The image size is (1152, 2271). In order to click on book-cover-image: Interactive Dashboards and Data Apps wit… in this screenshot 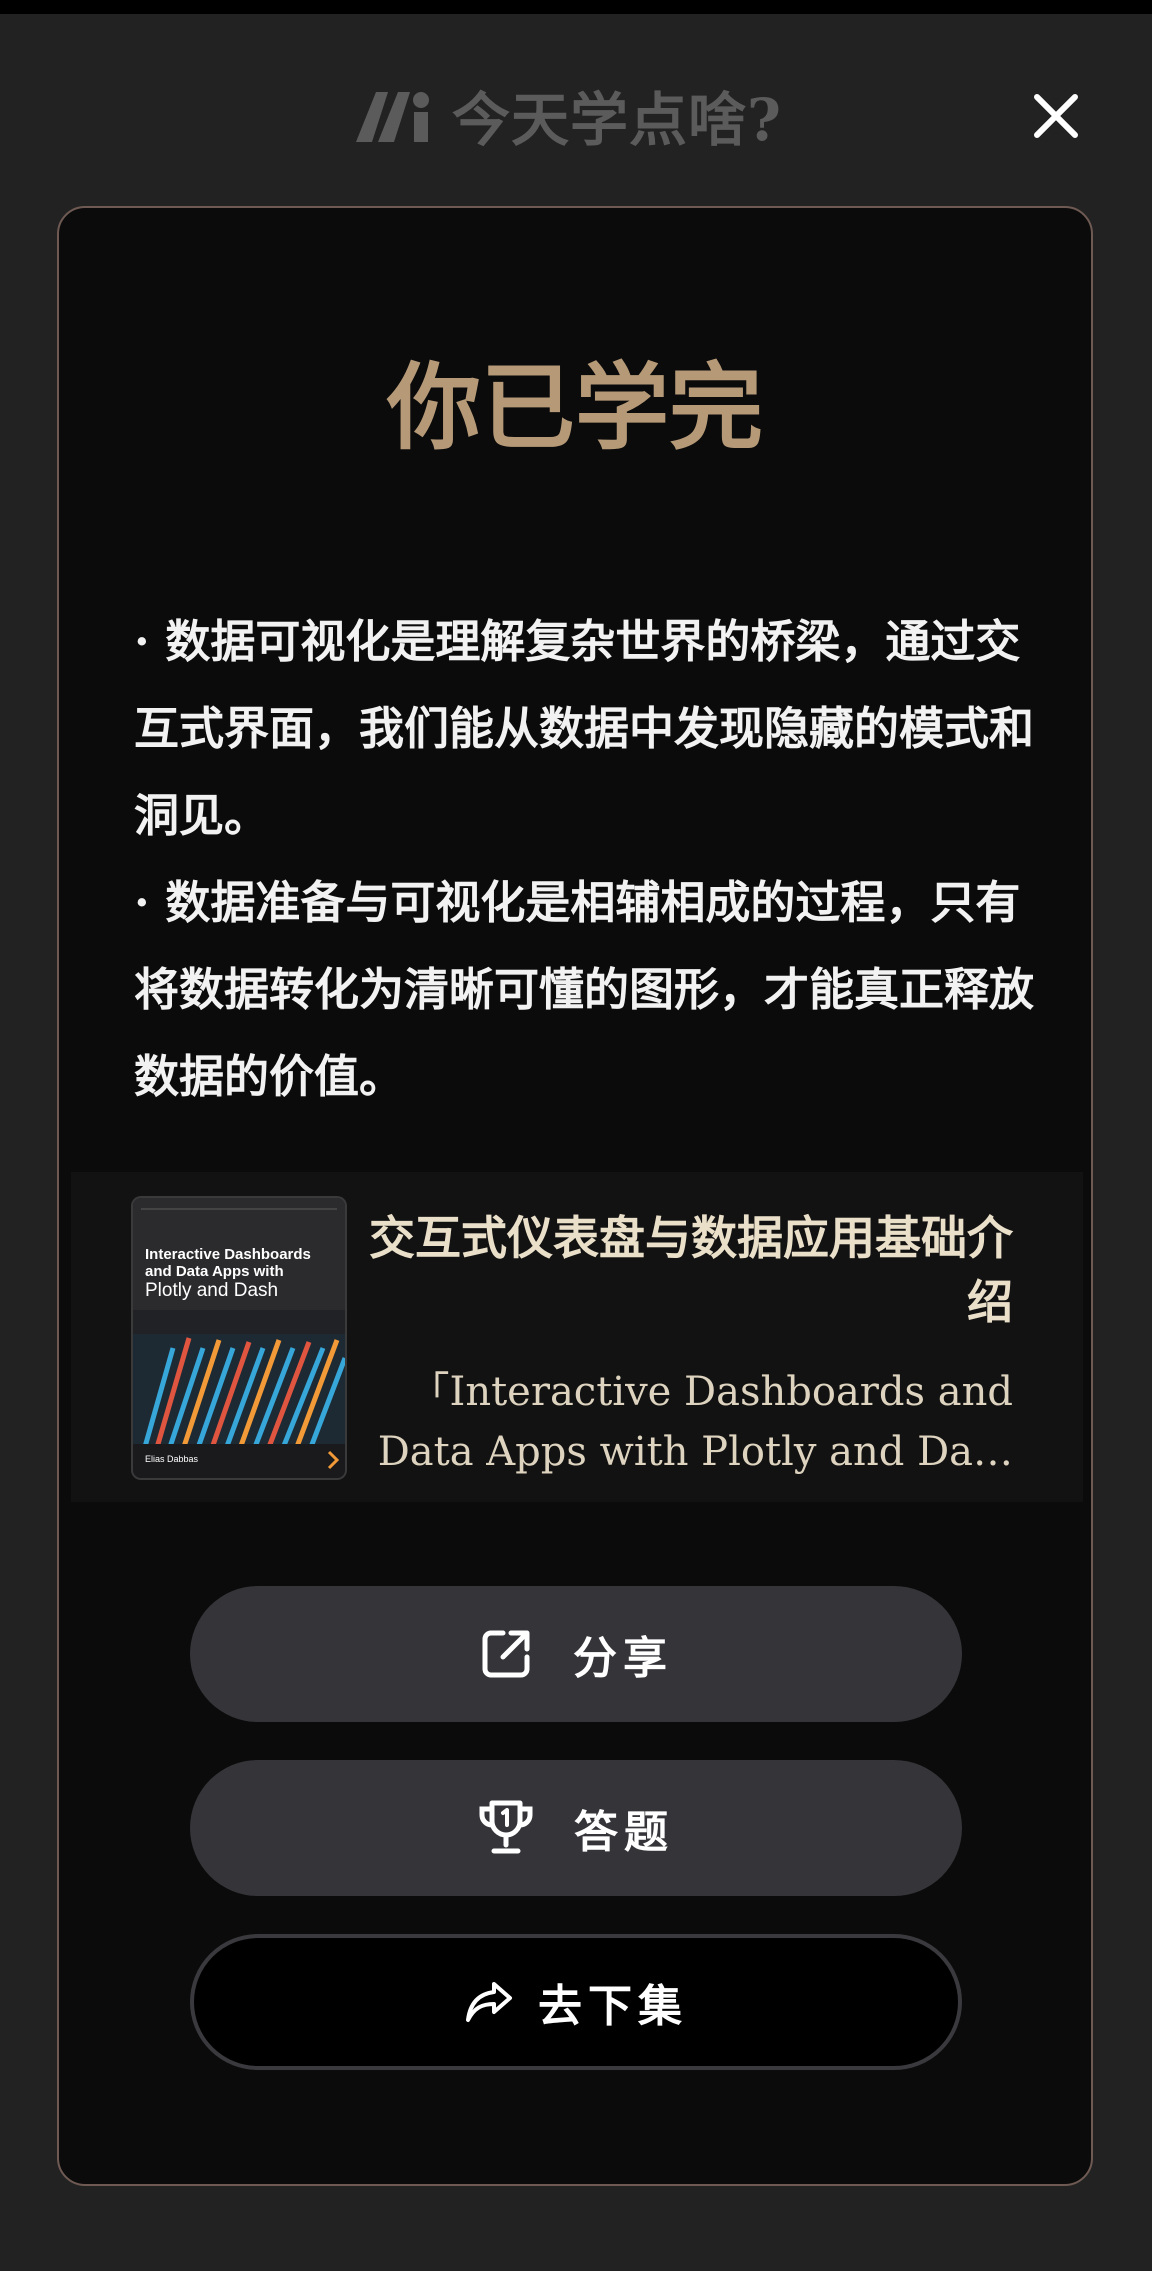, I will do `click(239, 1338)`.